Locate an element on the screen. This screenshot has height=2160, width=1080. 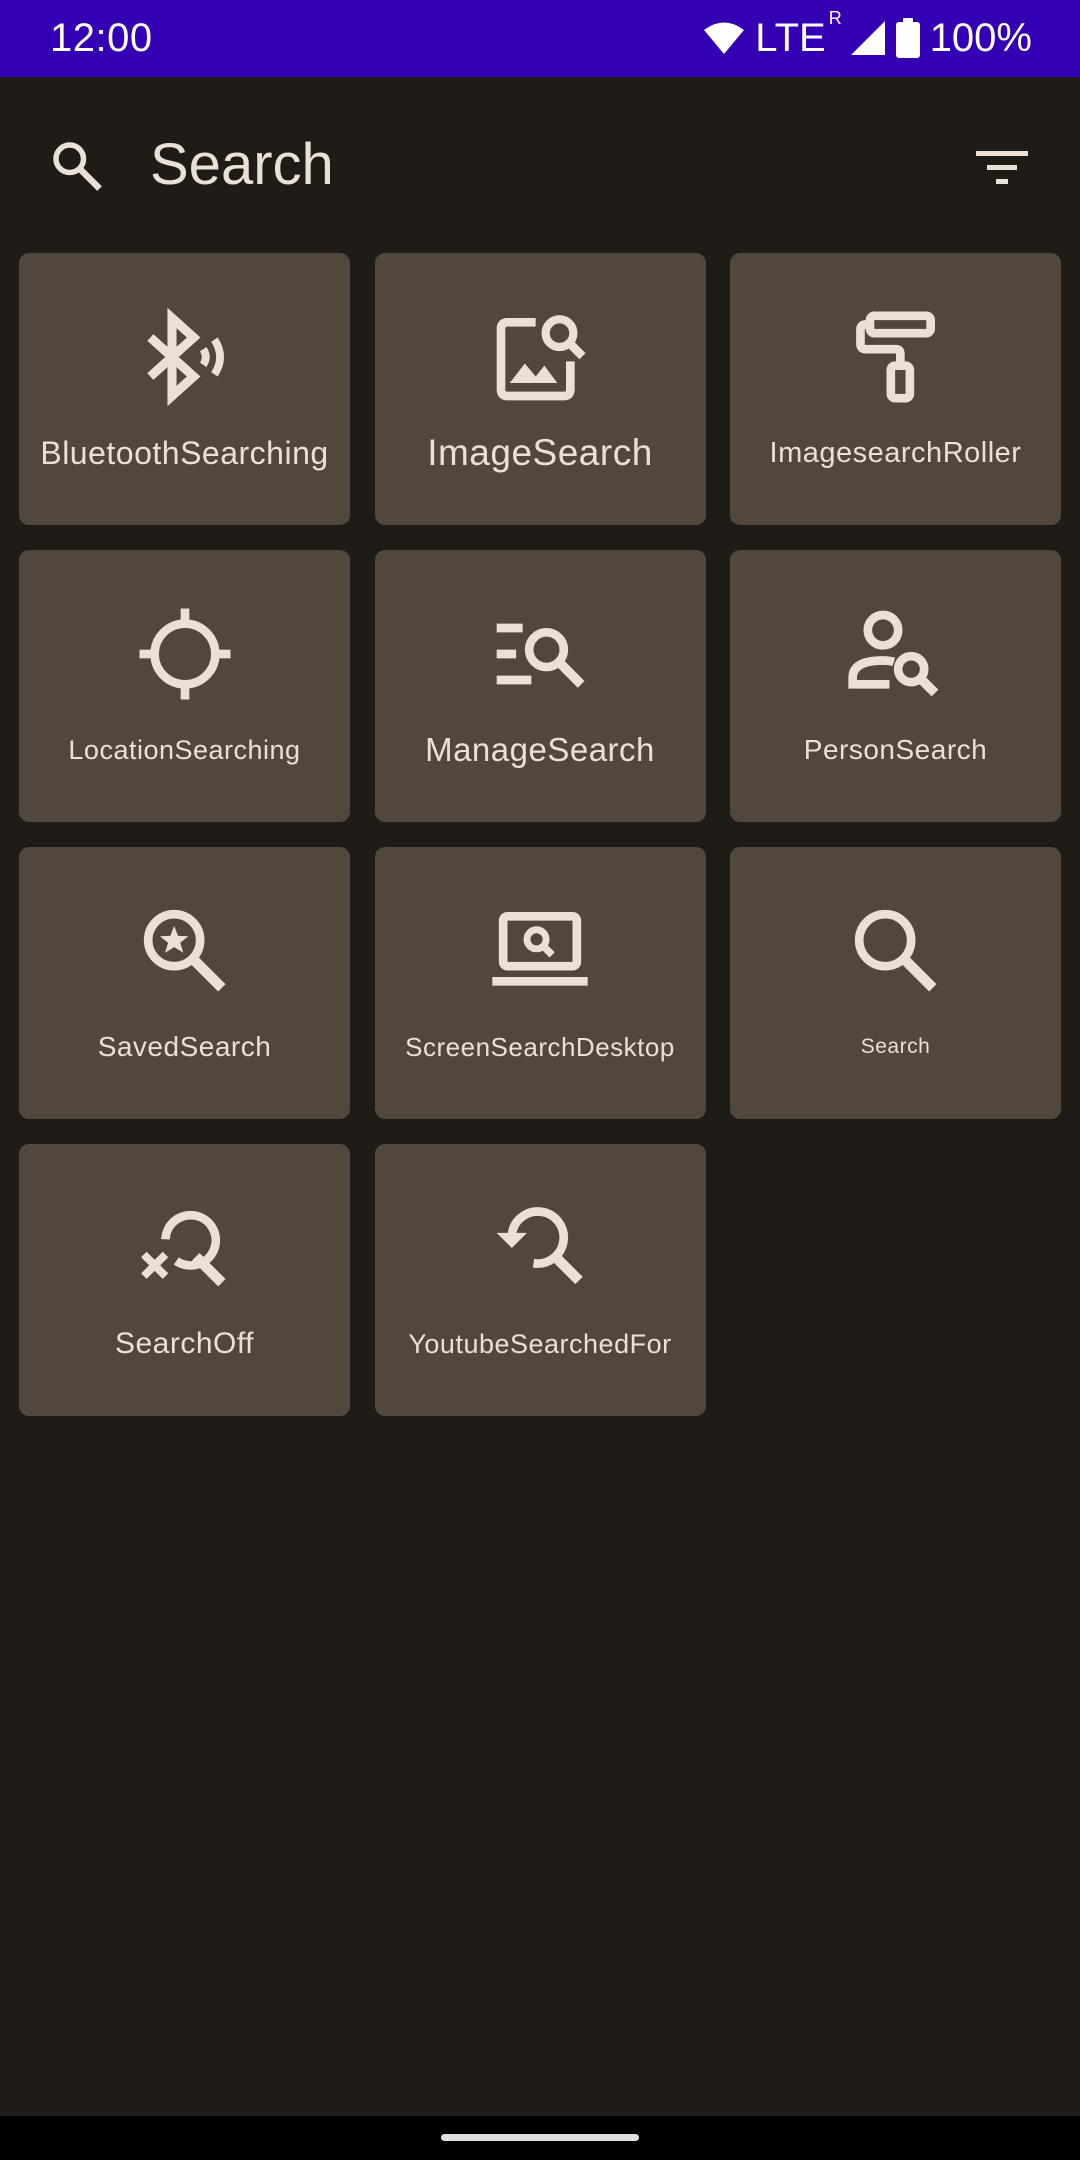
roaming-indicator: R is located at coordinates (835, 18).